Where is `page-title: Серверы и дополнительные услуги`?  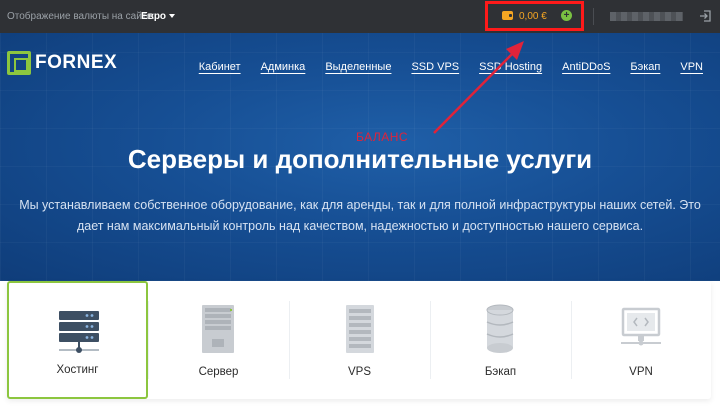
page-title: Серверы и дополнительные услуги is located at coordinates (360, 159).